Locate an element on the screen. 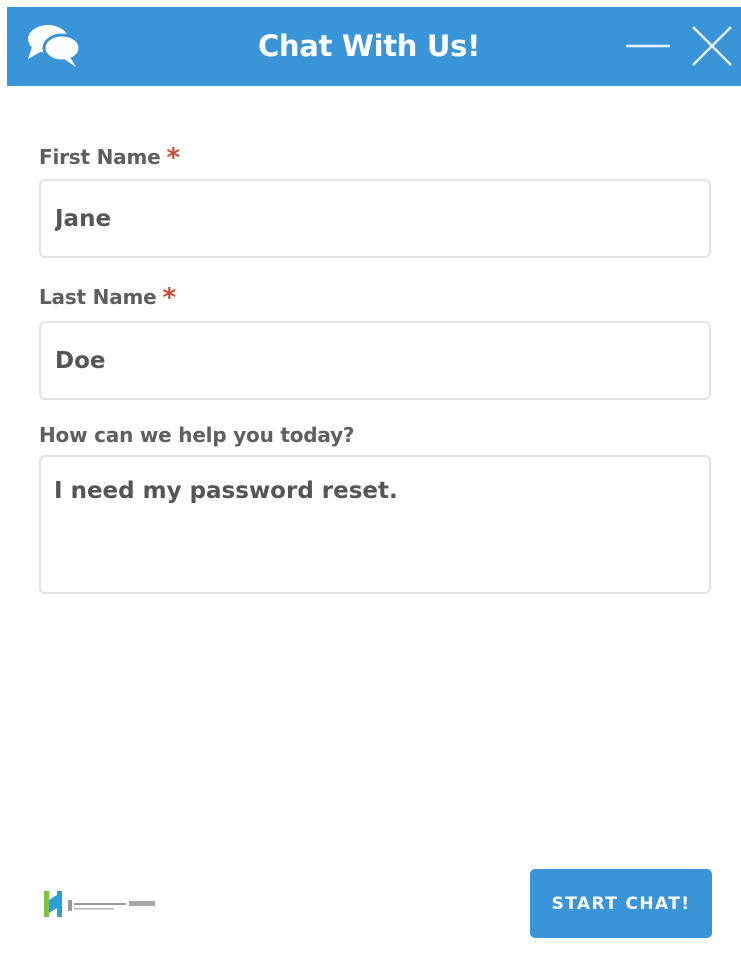 This screenshot has height=970, width=741. heartsoft-logo is located at coordinates (99, 904).